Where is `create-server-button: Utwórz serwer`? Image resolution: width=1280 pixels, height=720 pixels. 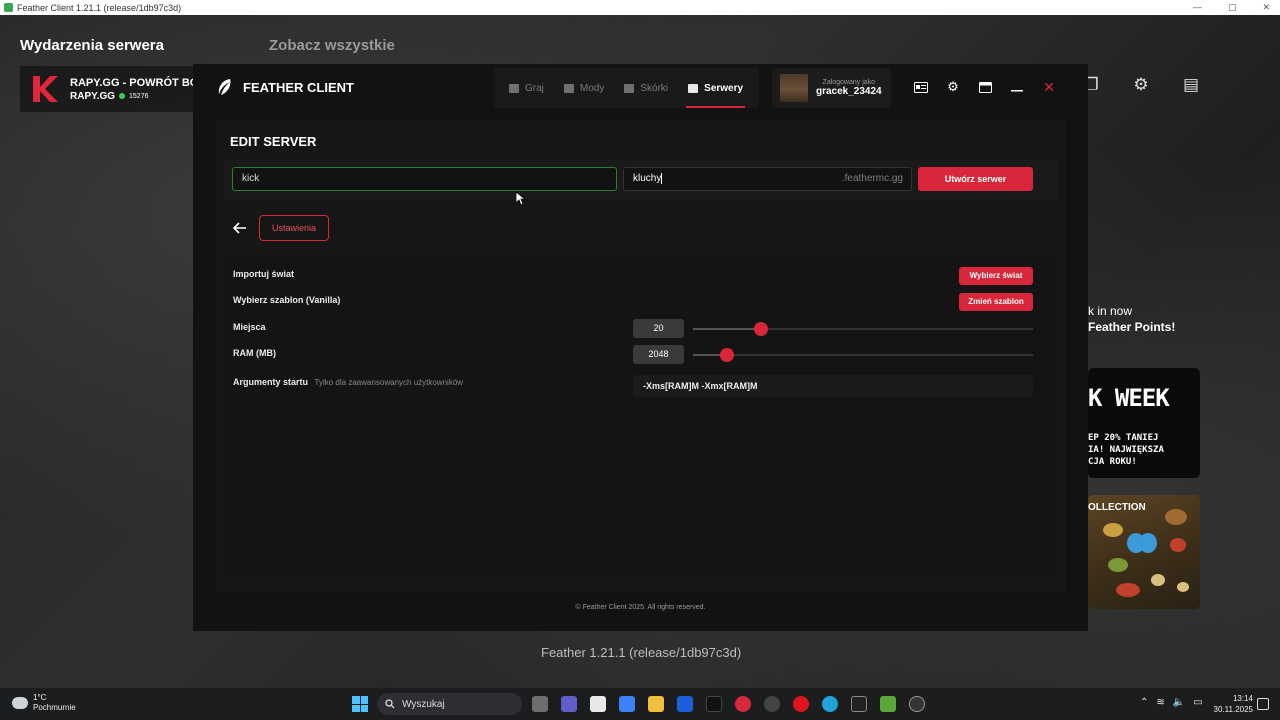
create-server-button: Utwórz serwer is located at coordinates (975, 179).